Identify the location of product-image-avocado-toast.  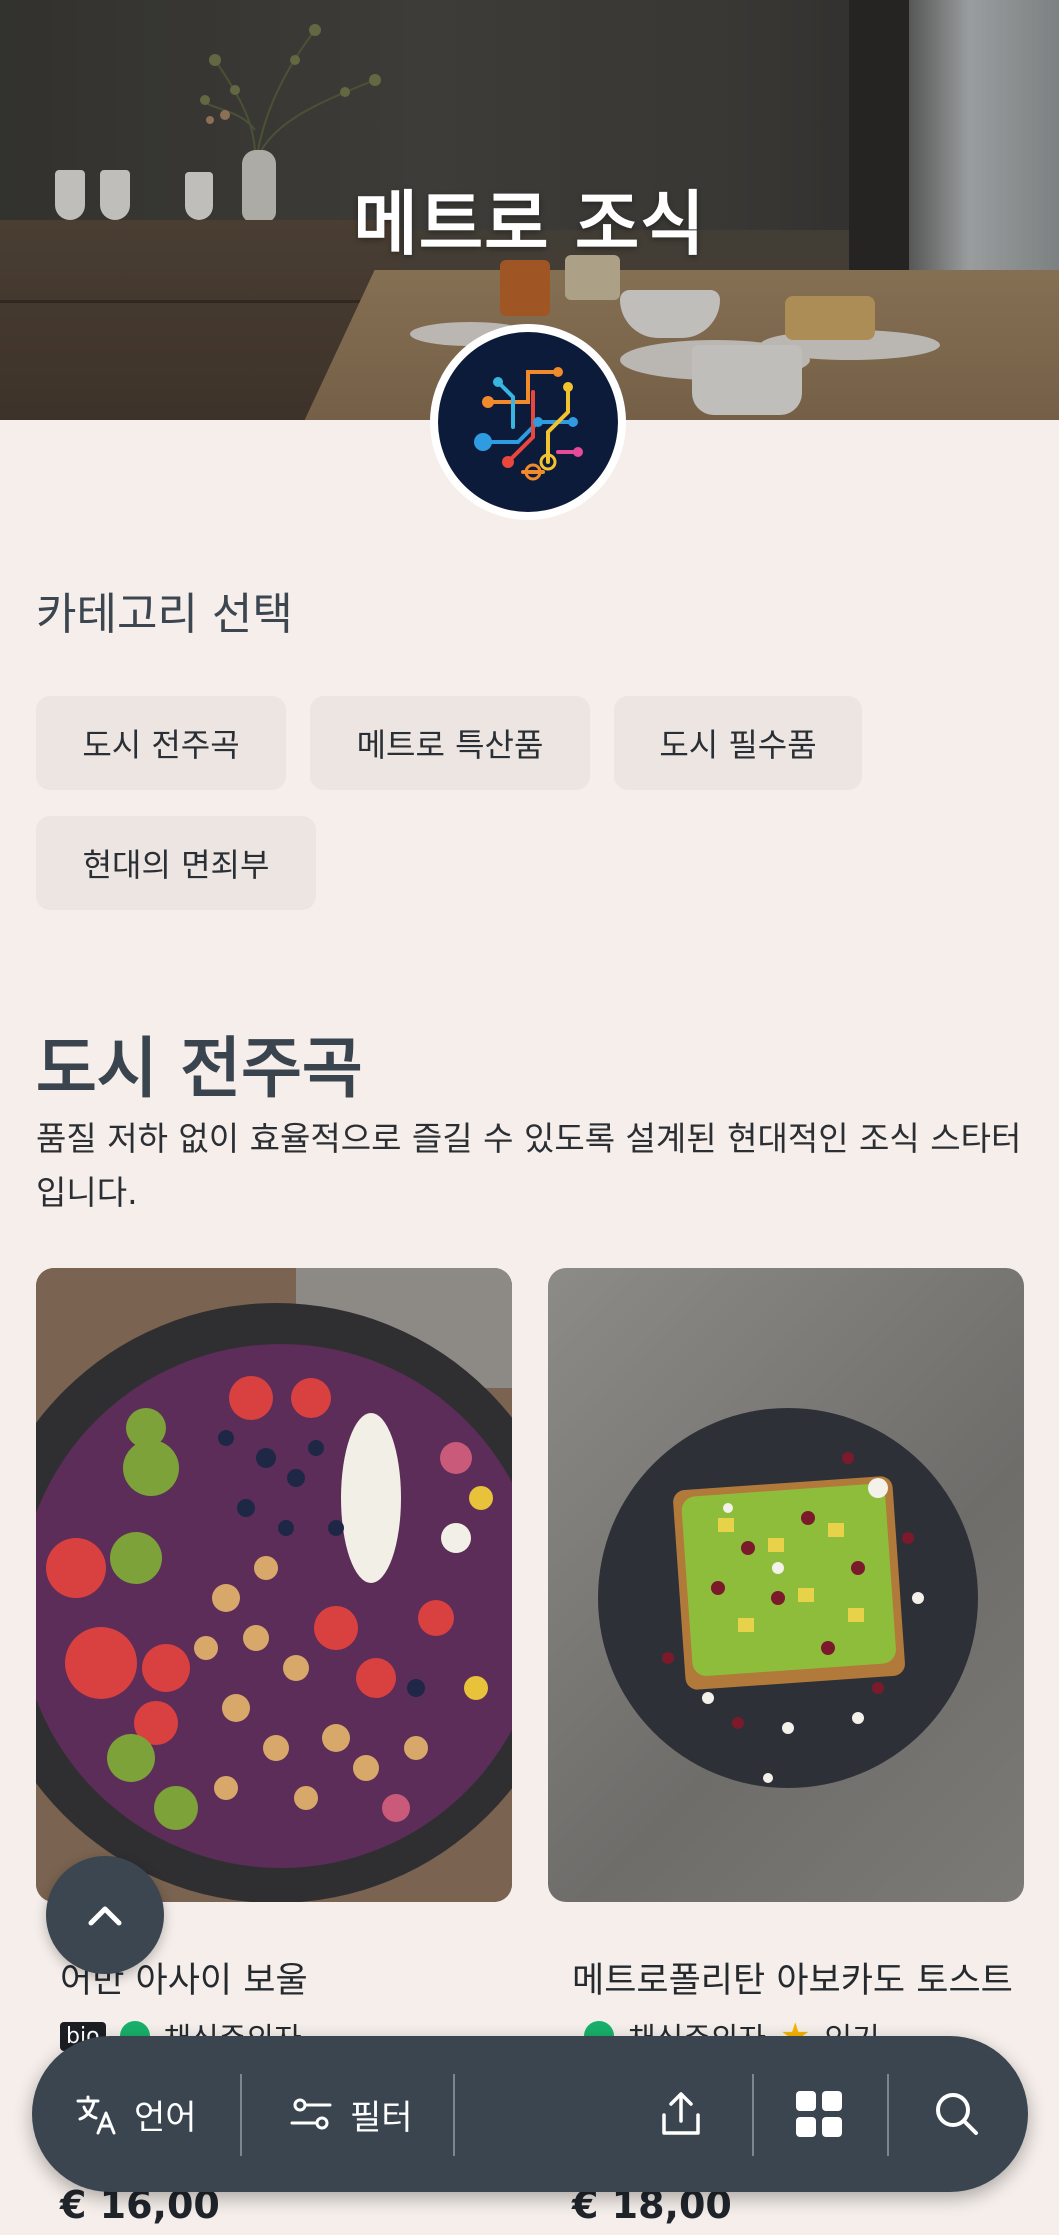
(786, 1585).